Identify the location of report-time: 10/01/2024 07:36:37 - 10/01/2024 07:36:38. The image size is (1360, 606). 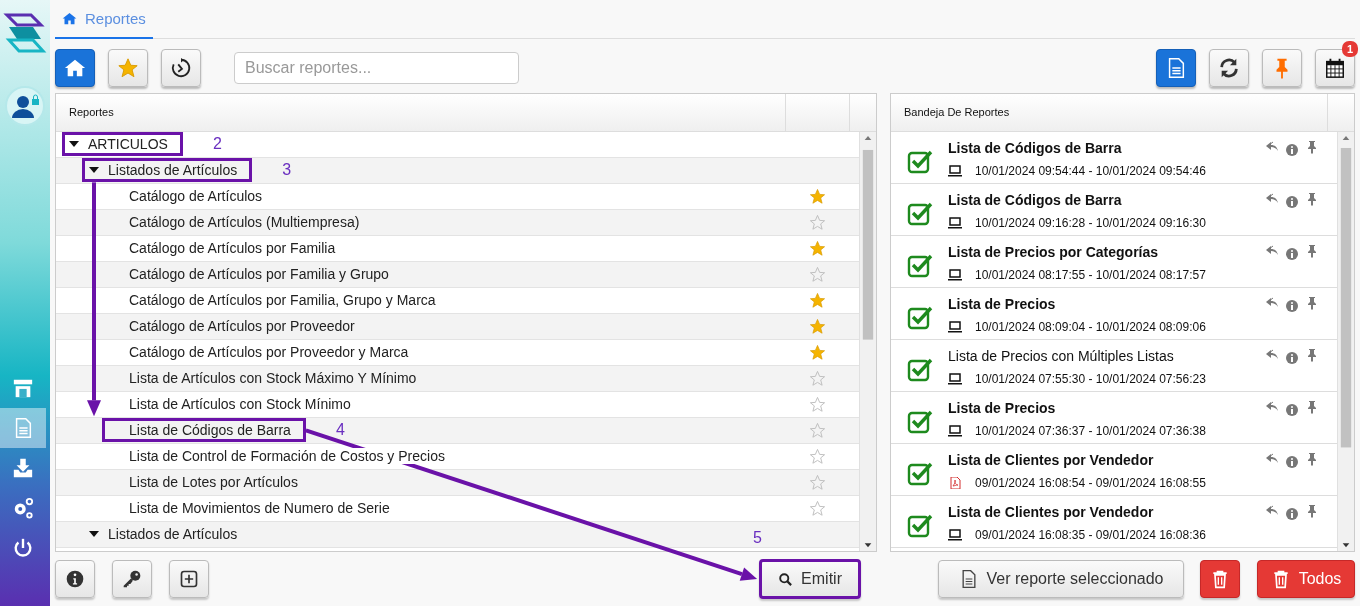
(1090, 430).